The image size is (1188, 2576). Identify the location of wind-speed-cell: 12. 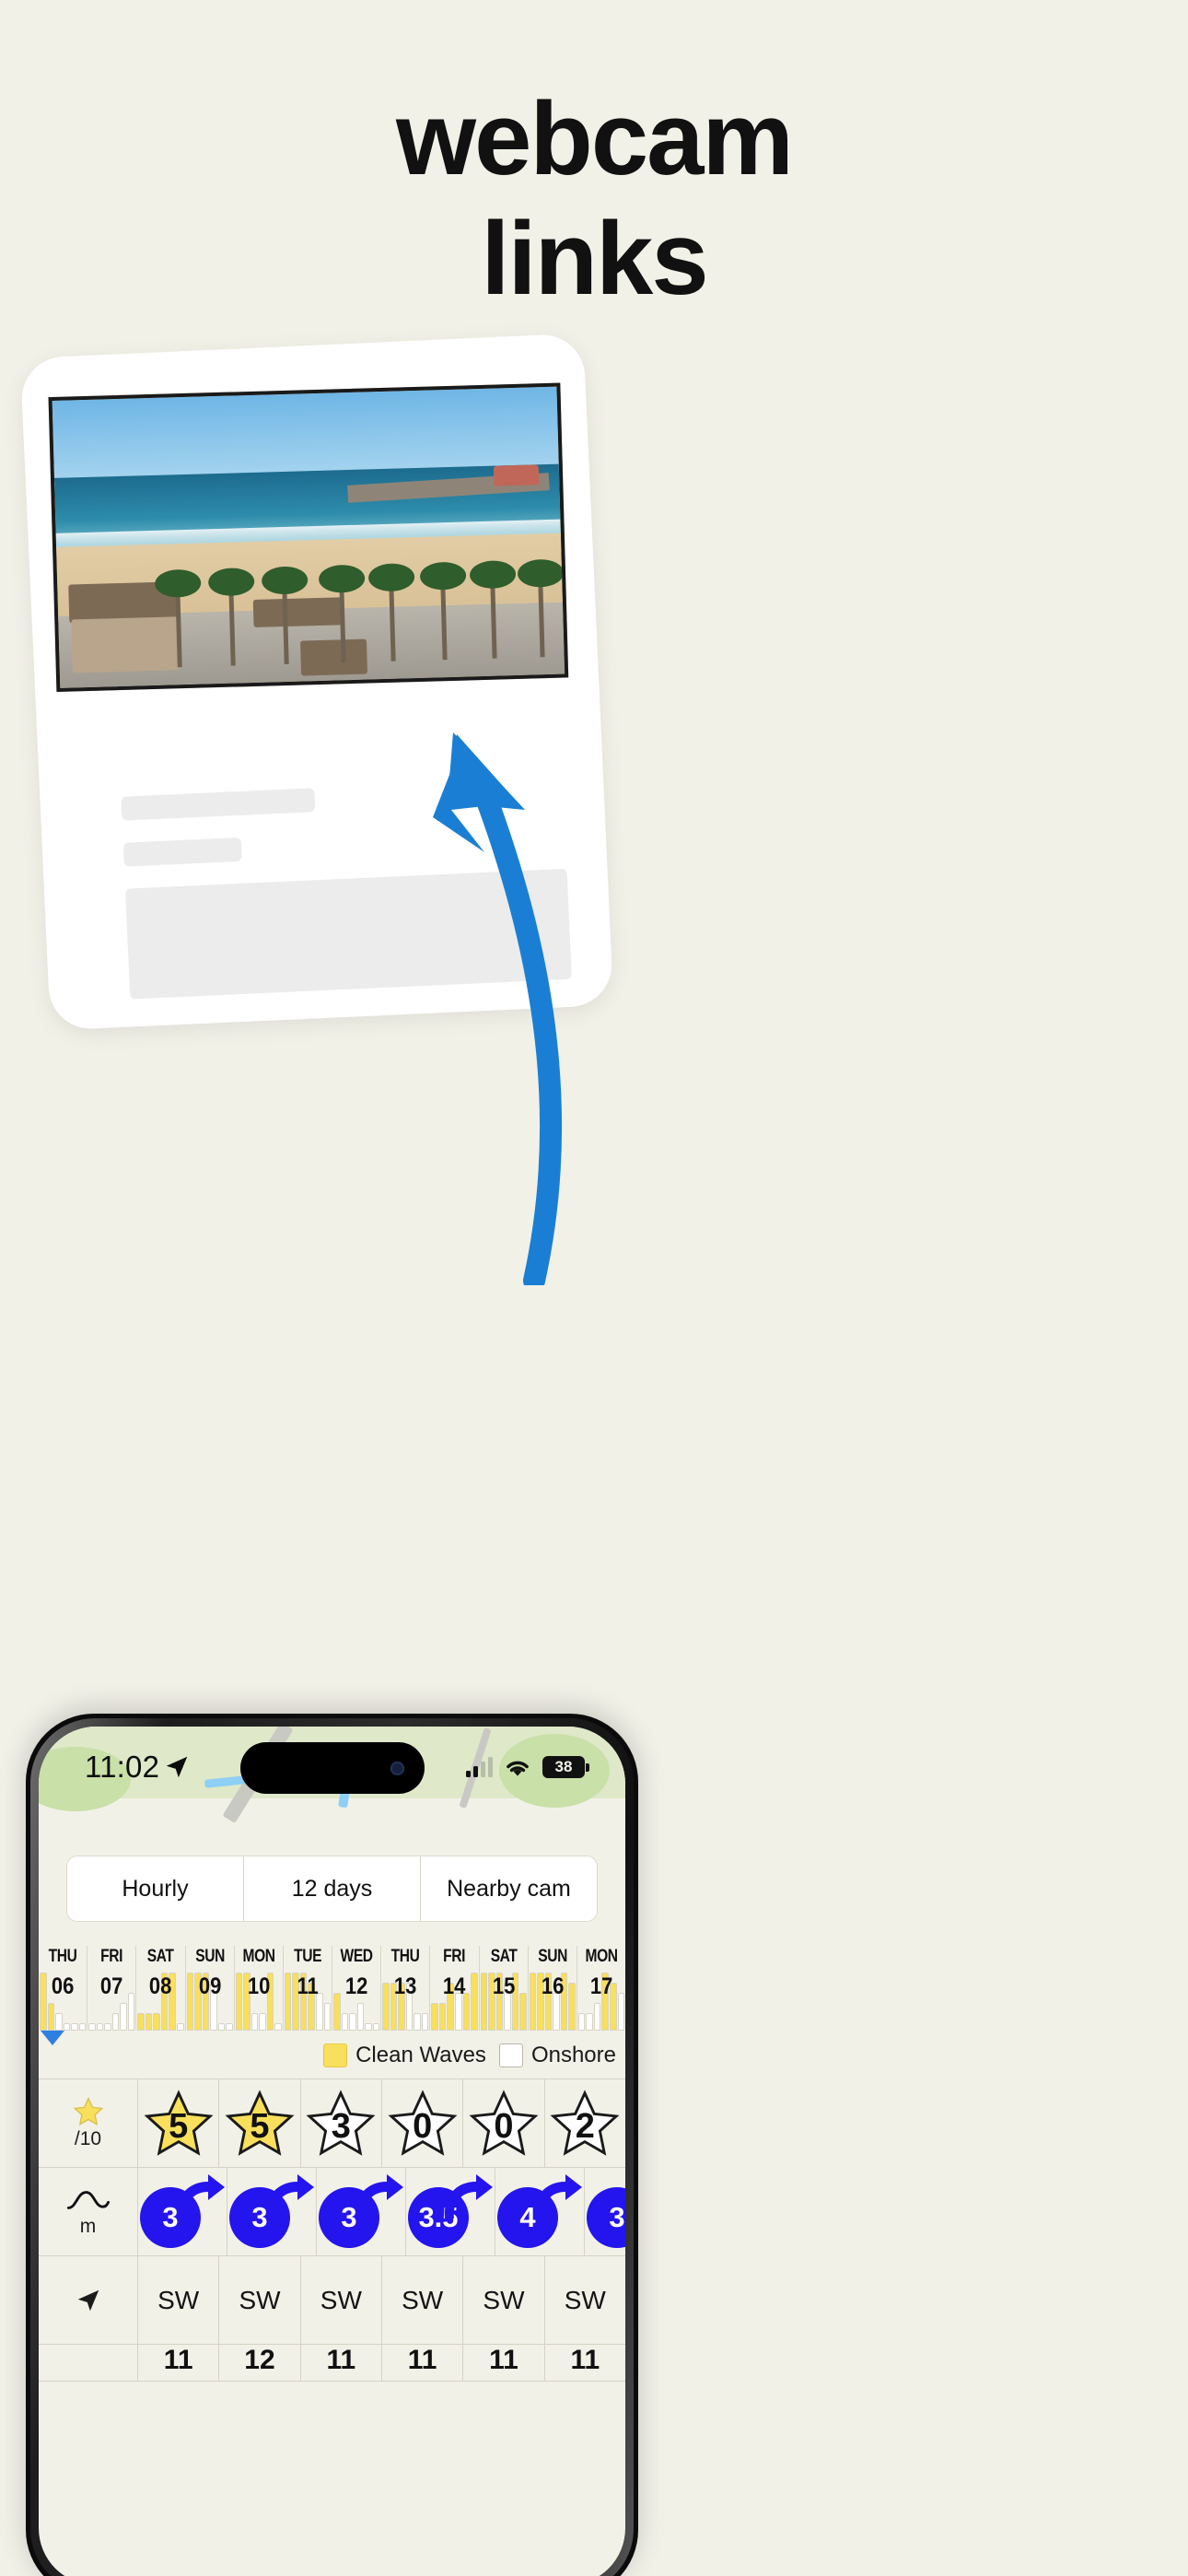
(260, 2363).